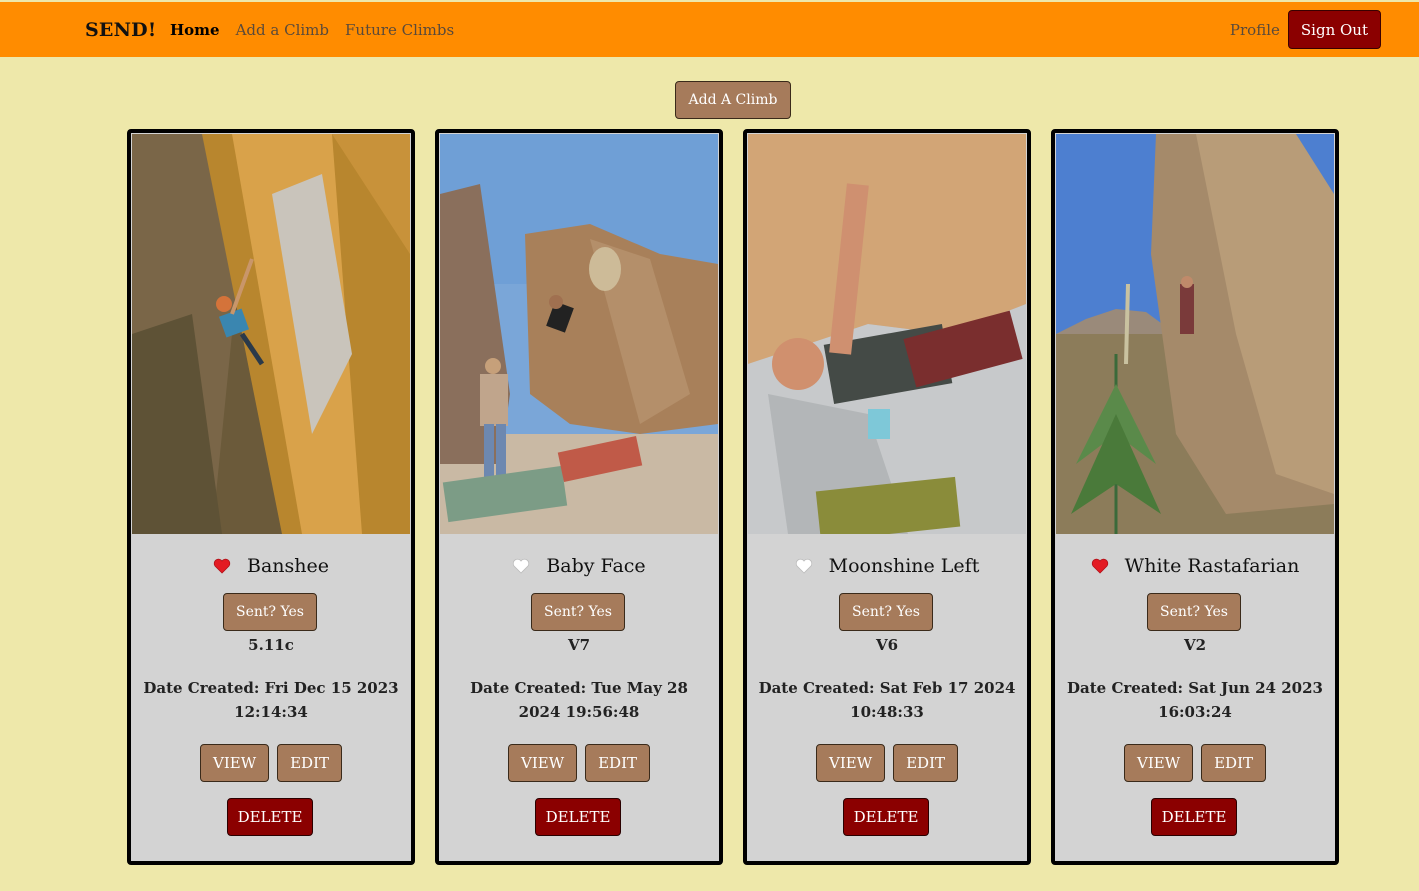 Image resolution: width=1419 pixels, height=891 pixels. I want to click on nav-links: Home Add a Climb Future Climbs, so click(312, 30).